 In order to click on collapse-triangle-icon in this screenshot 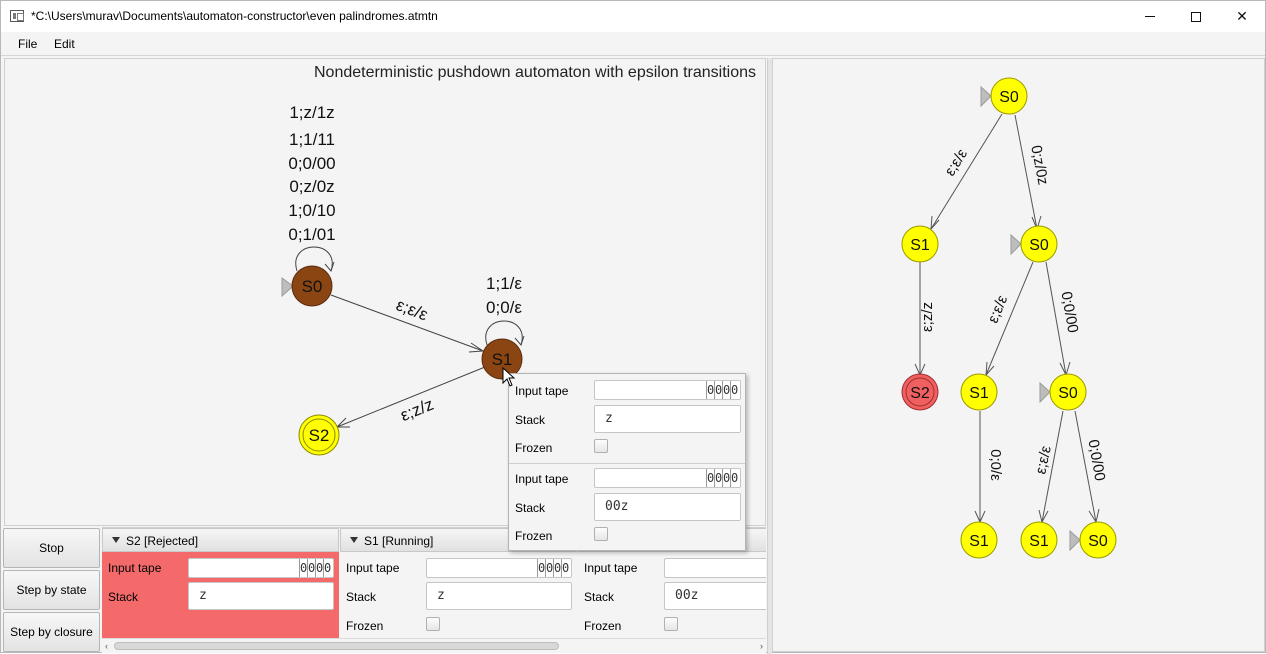, I will do `click(116, 540)`.